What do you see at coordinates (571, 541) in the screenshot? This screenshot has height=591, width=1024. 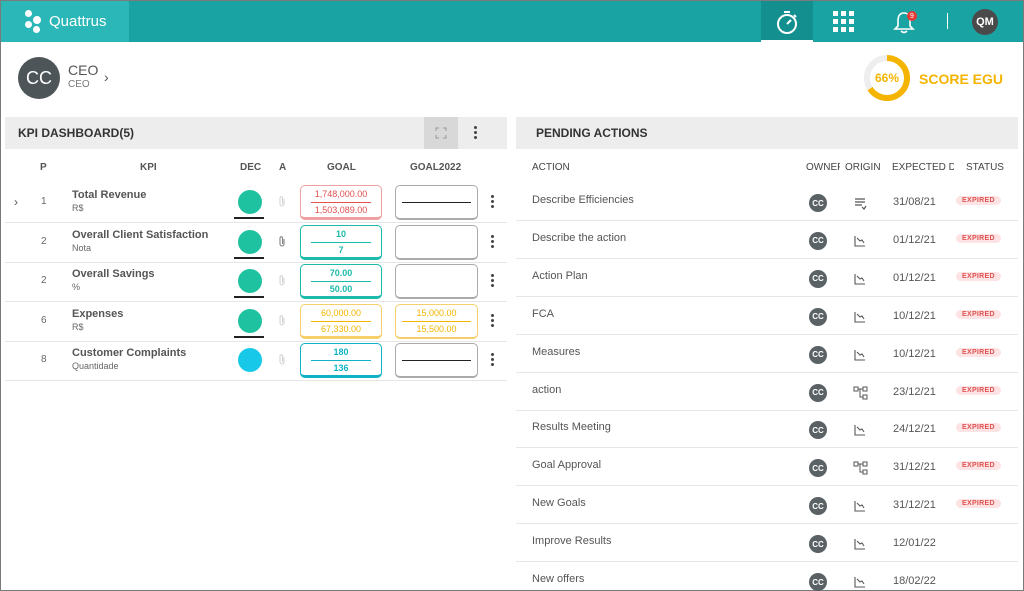 I see `action-name: Improve Results` at bounding box center [571, 541].